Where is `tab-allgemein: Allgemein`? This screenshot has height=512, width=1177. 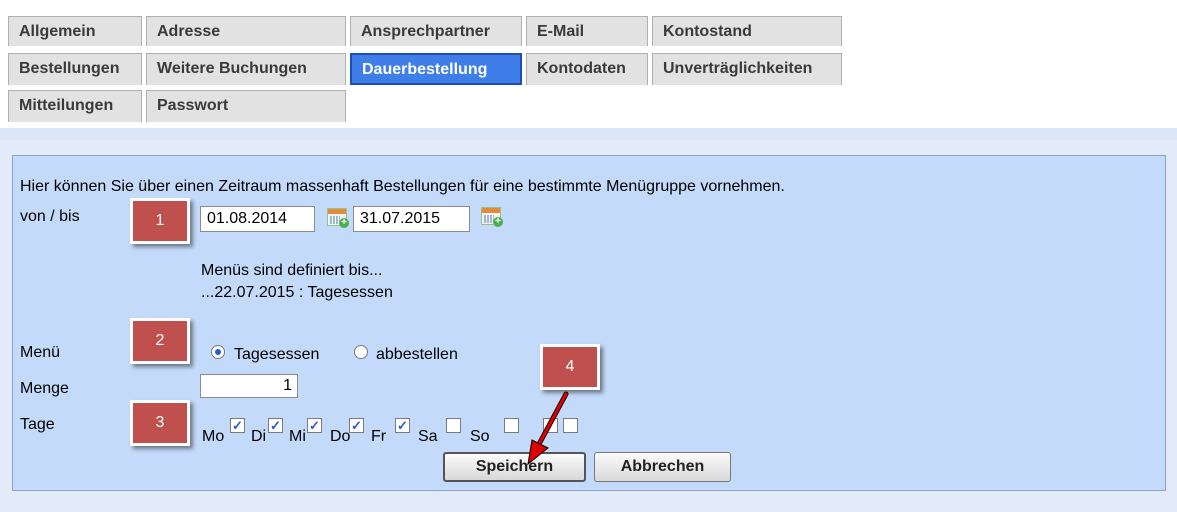 tab-allgemein: Allgemein is located at coordinates (75, 31).